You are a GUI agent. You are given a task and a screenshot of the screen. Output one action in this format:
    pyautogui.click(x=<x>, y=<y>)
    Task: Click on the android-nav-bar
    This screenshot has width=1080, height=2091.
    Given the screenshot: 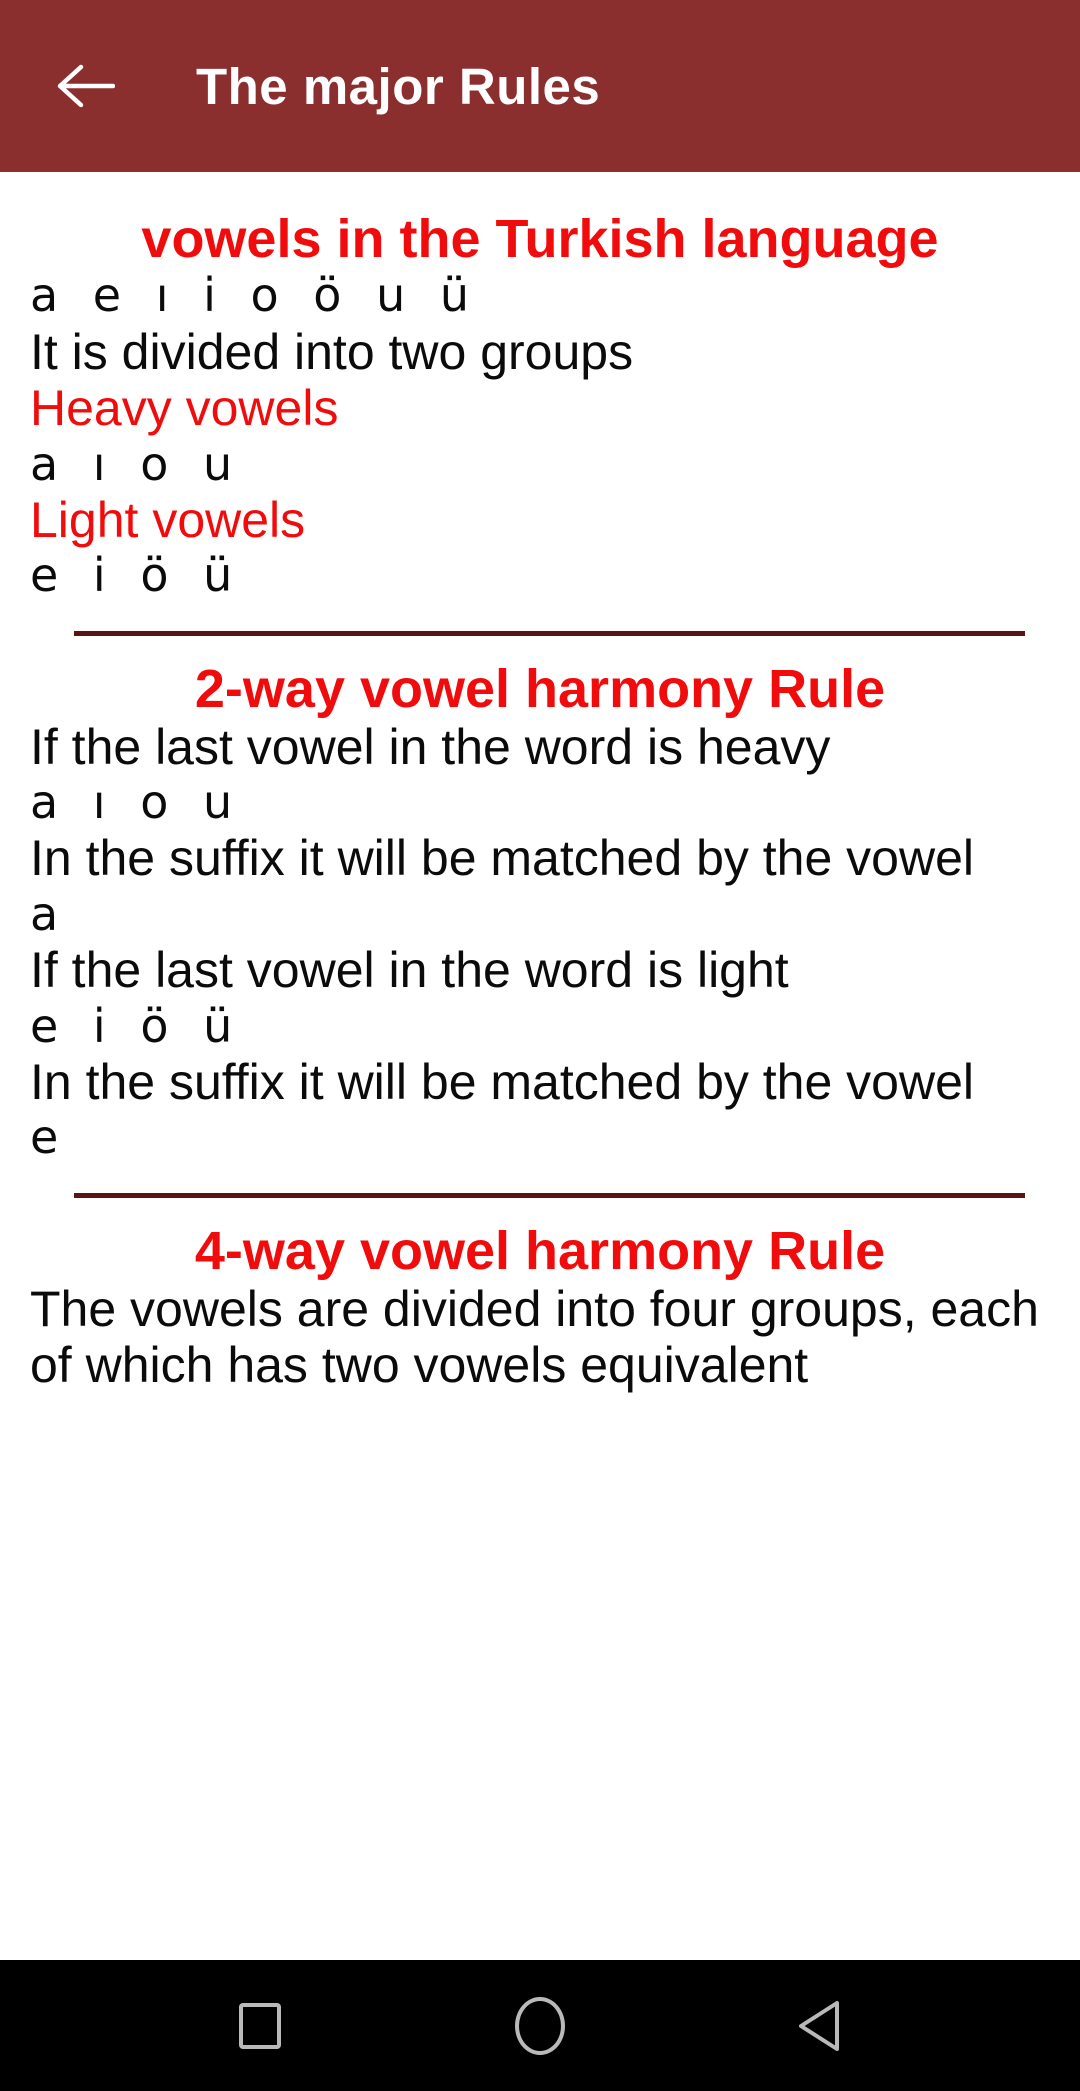 What is the action you would take?
    pyautogui.click(x=540, y=2025)
    